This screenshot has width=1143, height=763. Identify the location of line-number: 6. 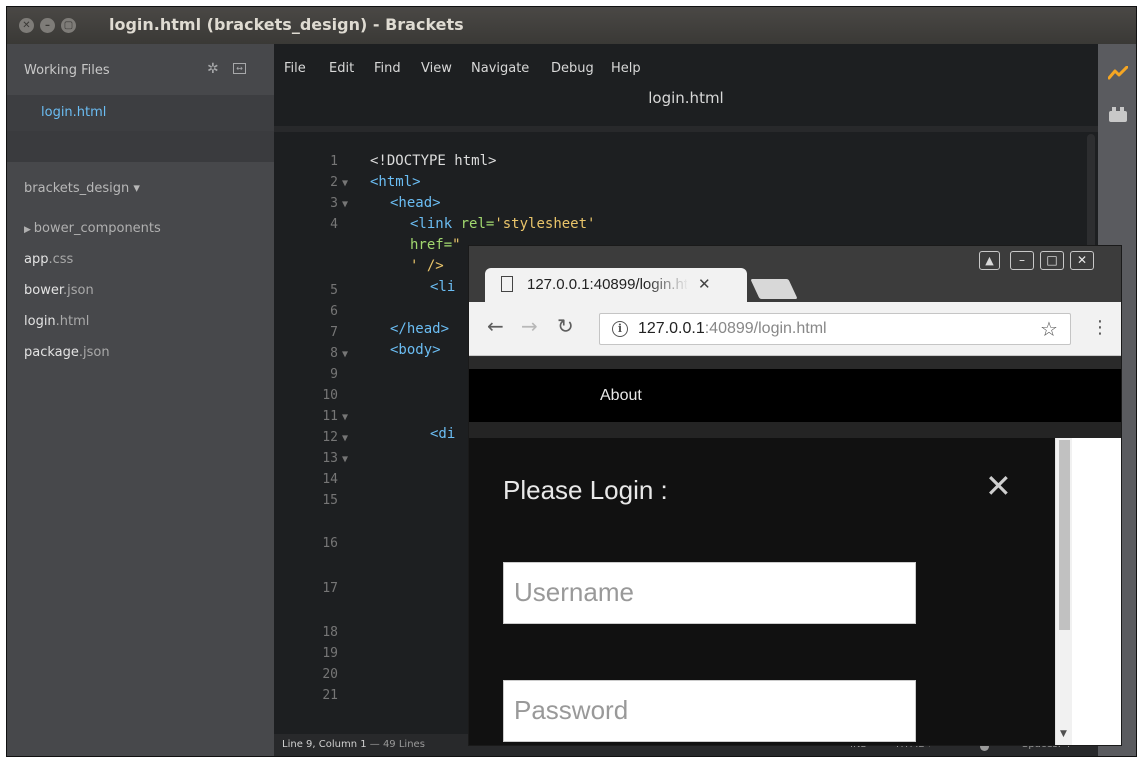
(334, 311).